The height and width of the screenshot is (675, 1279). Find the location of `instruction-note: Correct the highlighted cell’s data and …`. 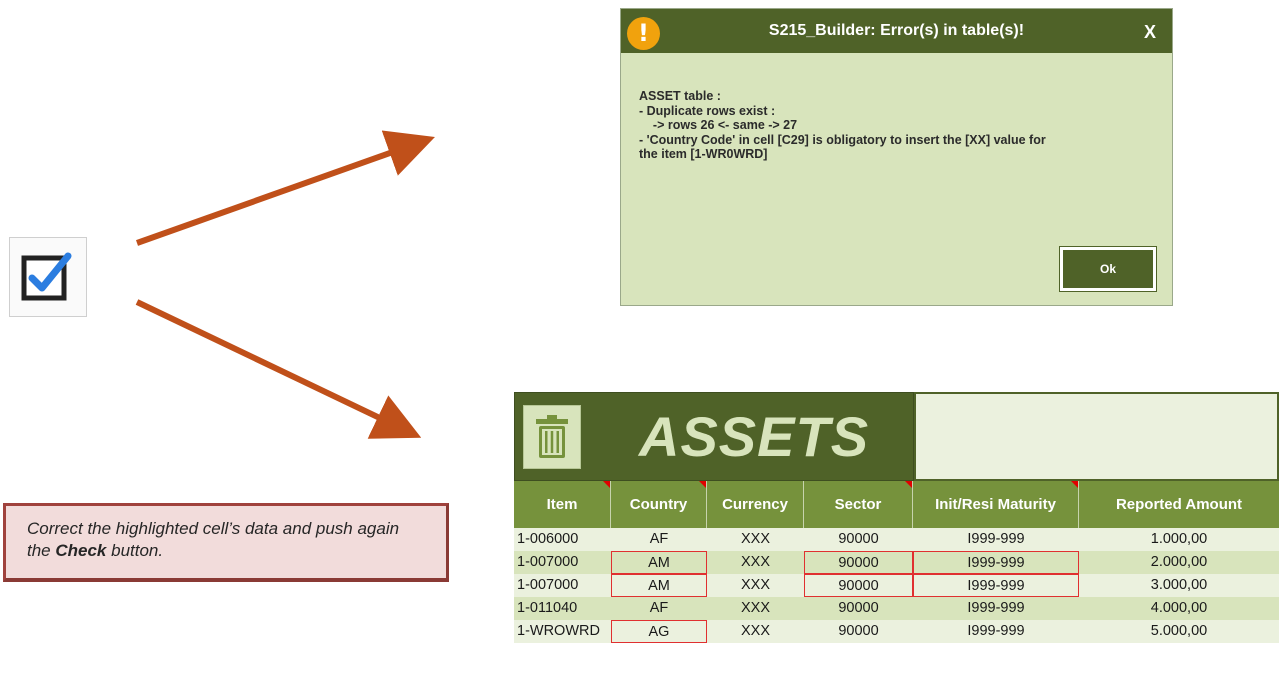

instruction-note: Correct the highlighted cell’s data and … is located at coordinates (226, 542).